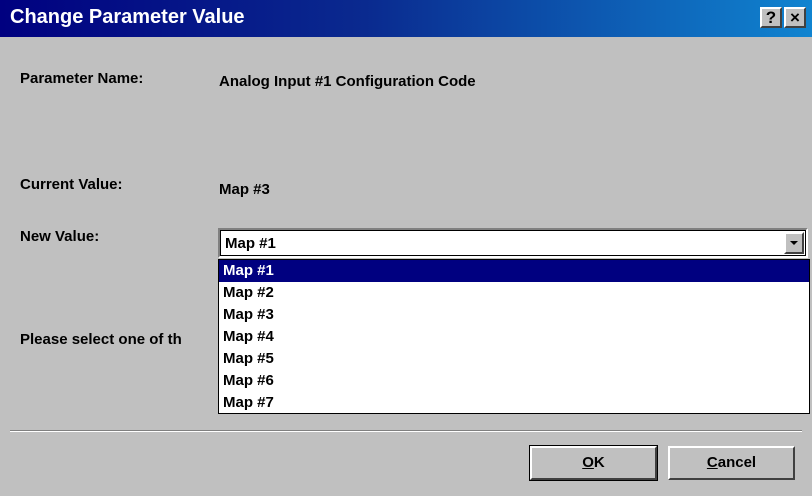  I want to click on chevron-down-icon, so click(794, 243).